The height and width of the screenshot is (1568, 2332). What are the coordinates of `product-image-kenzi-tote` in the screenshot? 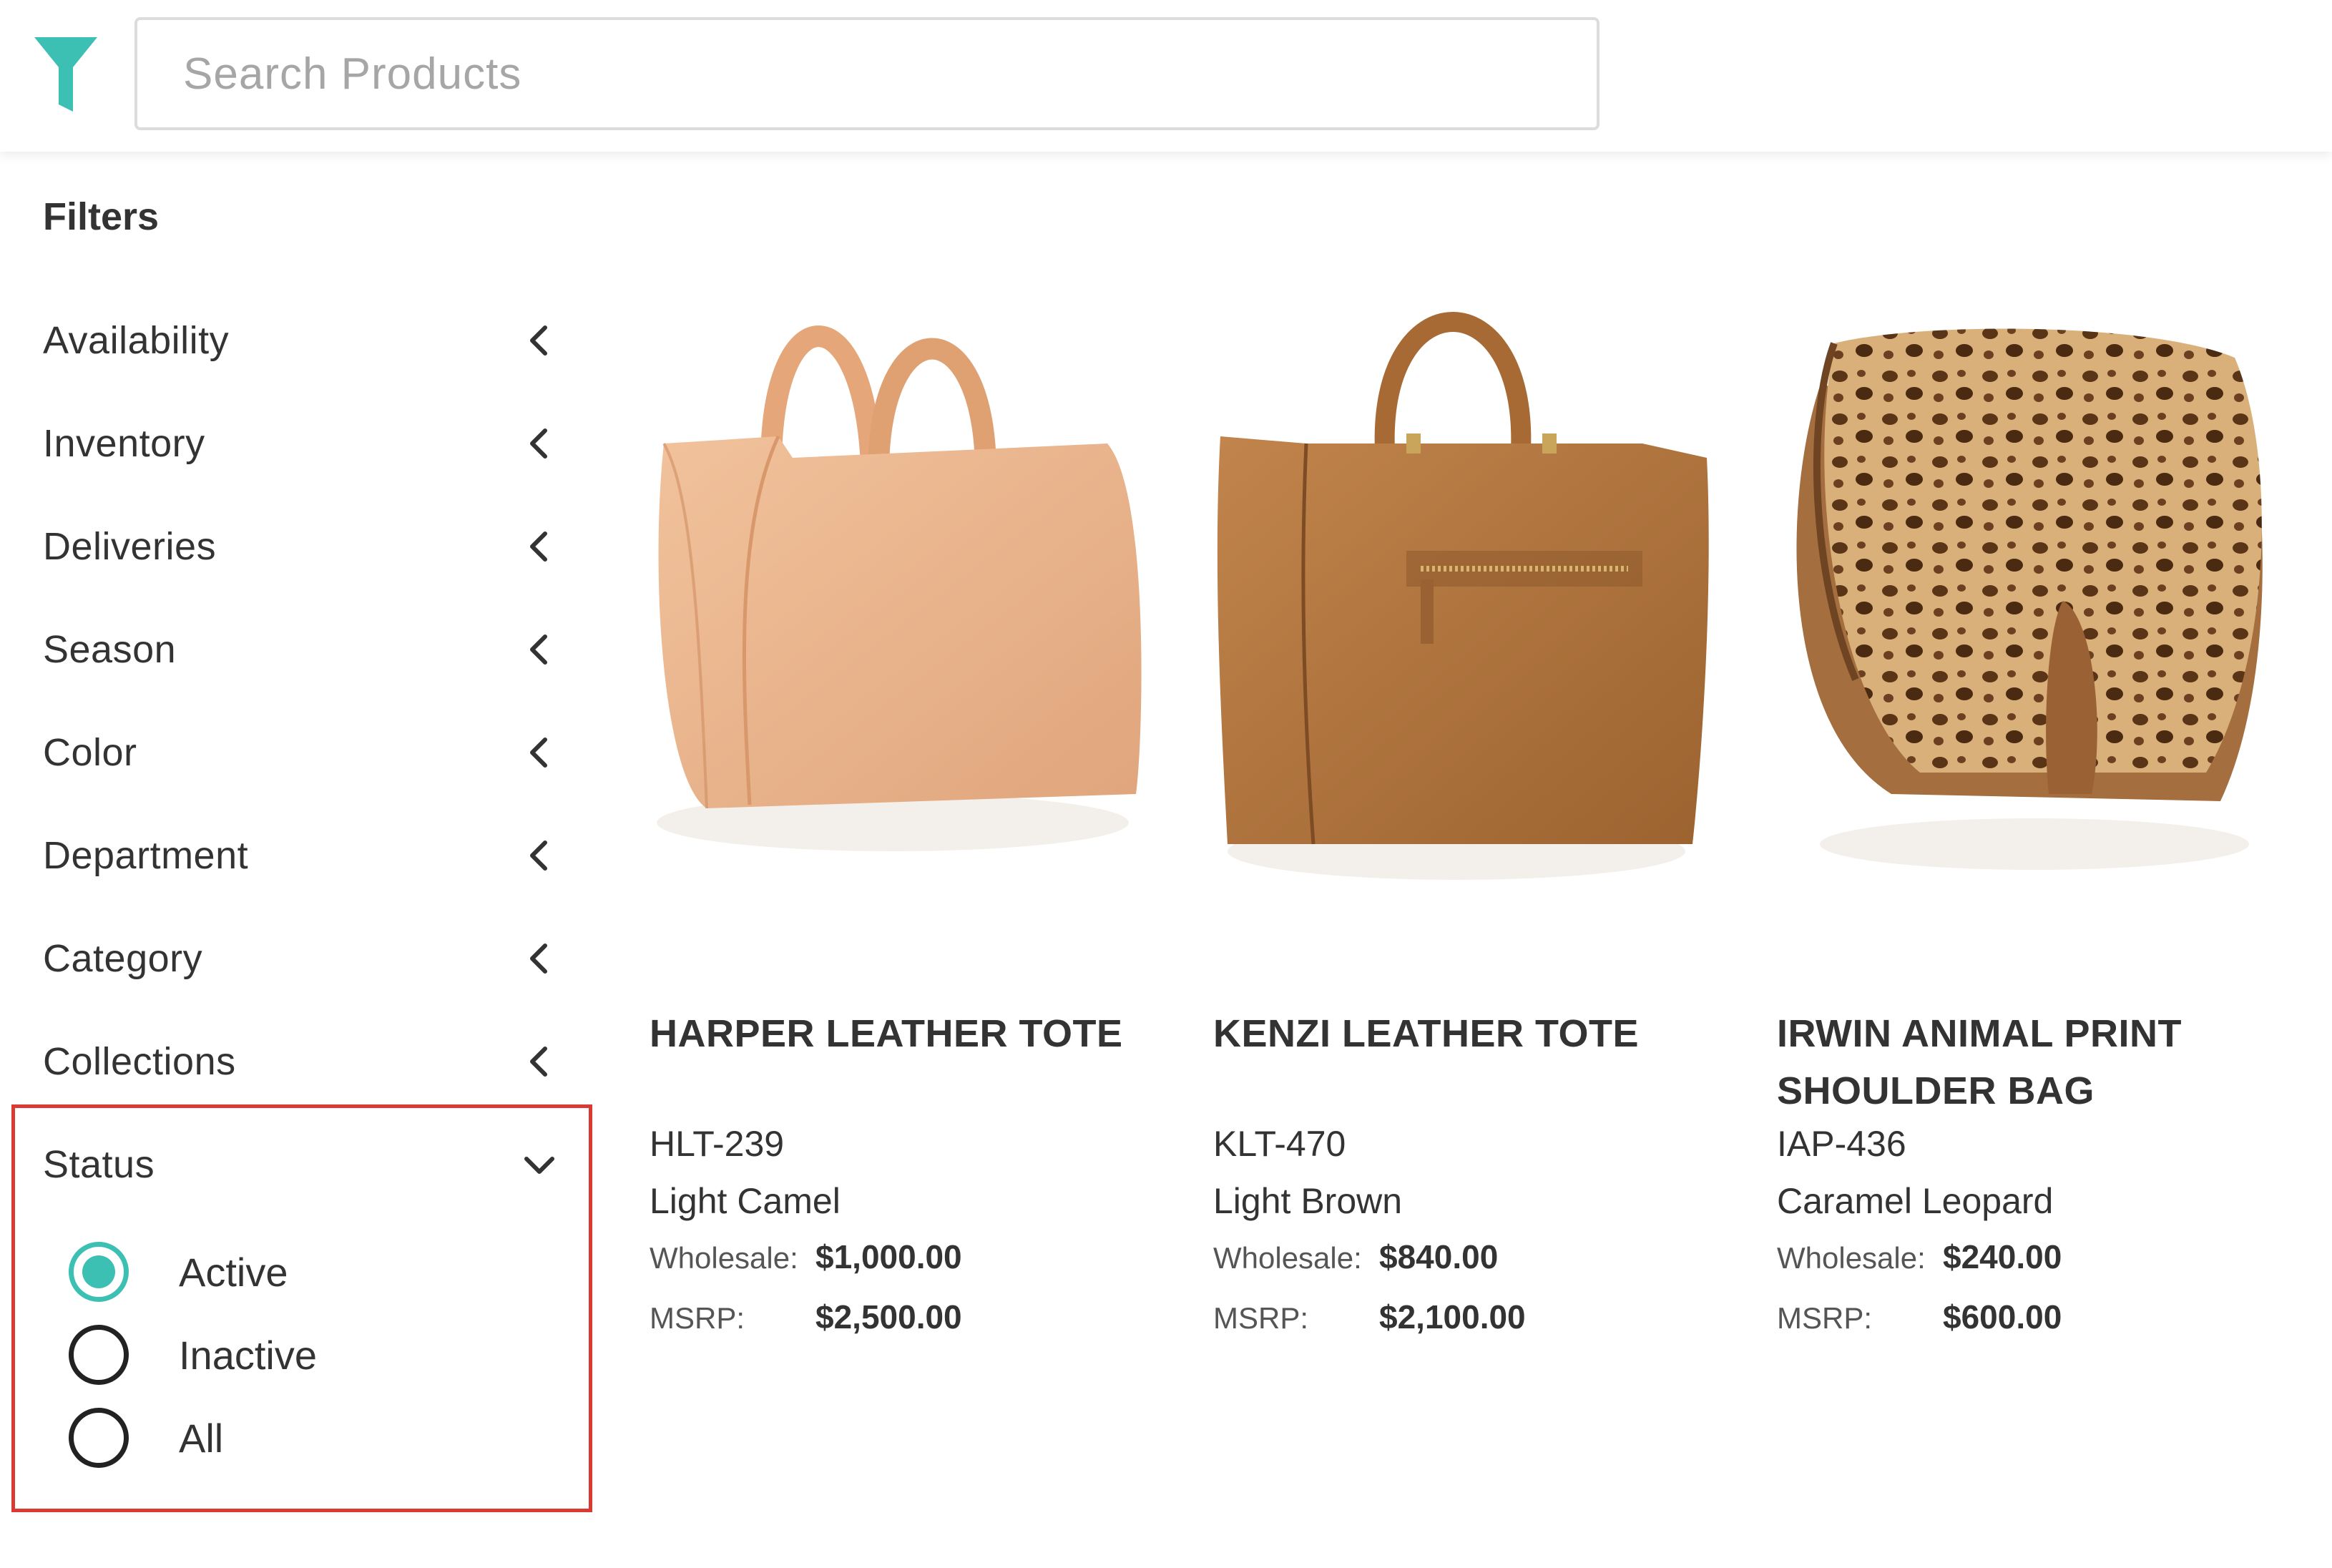 It's located at (1463, 593).